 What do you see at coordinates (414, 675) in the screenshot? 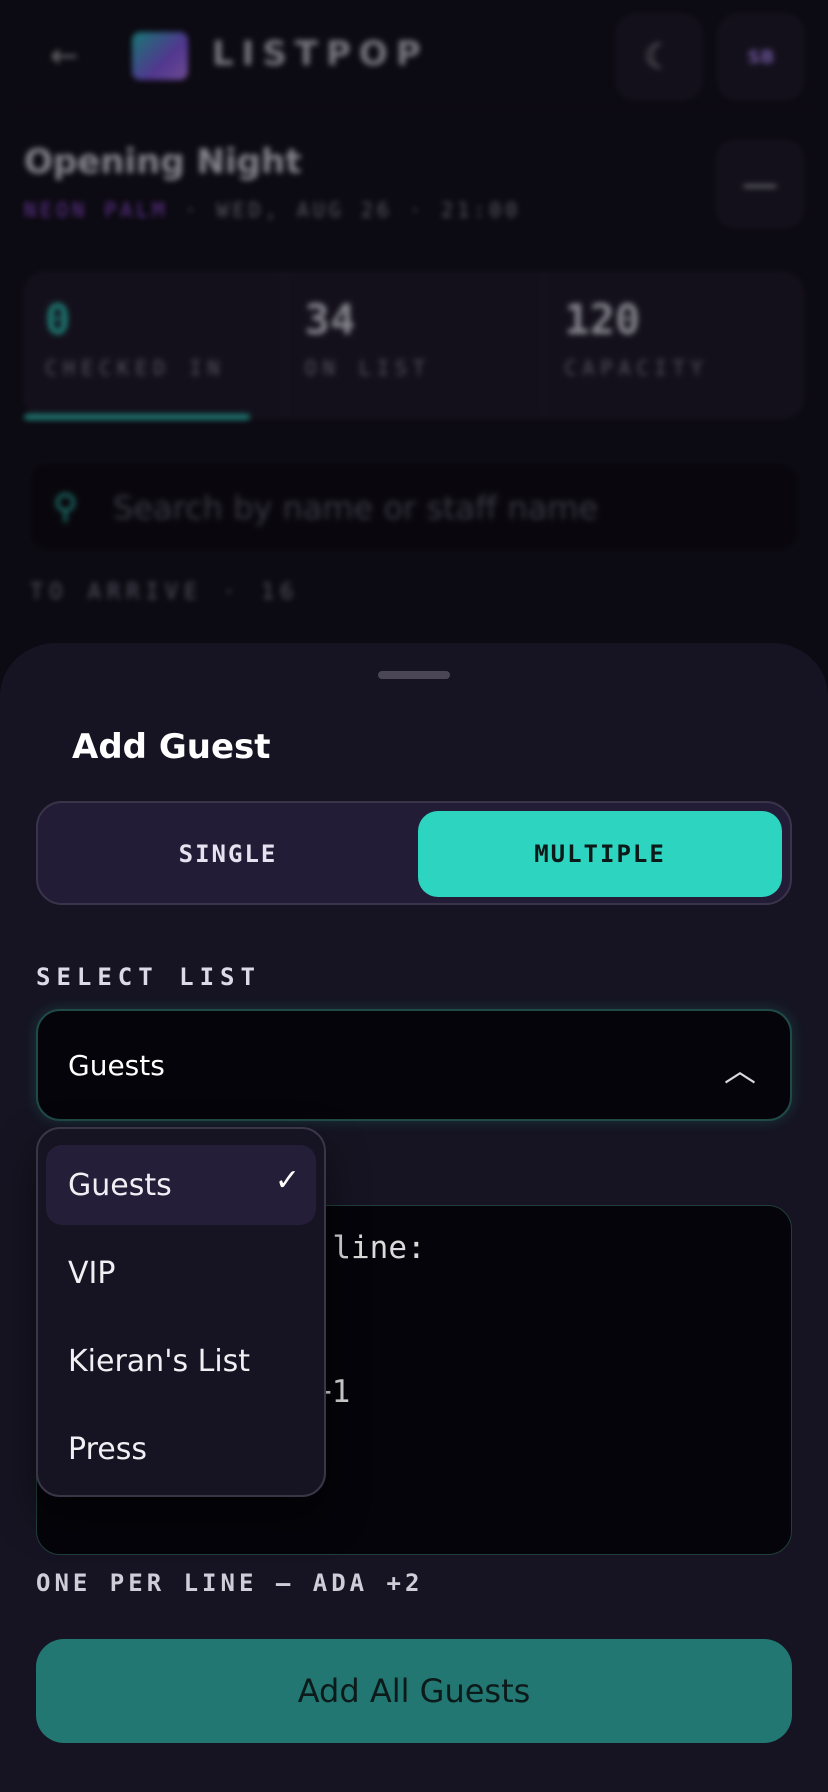
I see `sheet-drag-handle` at bounding box center [414, 675].